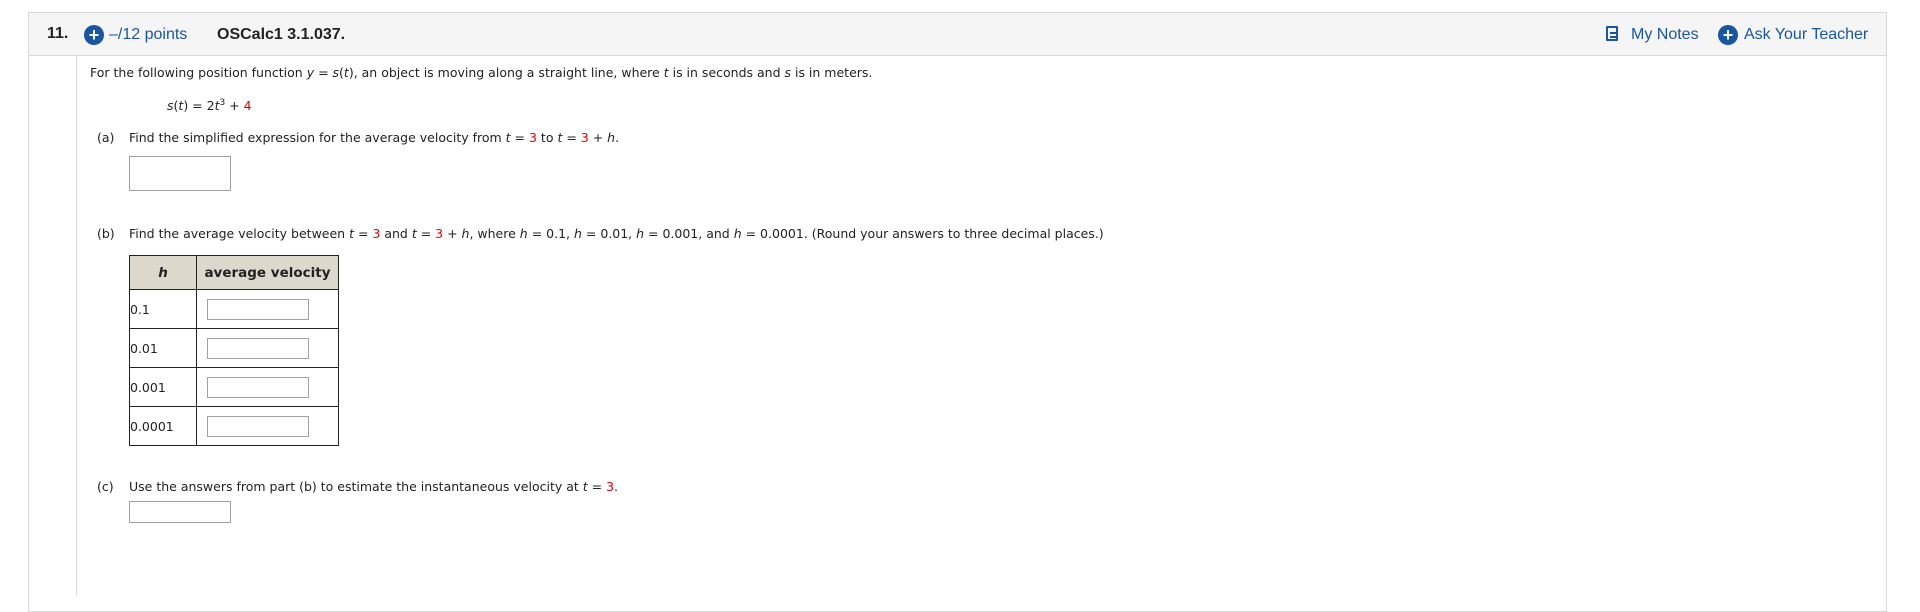  I want to click on part-b-label: (b), so click(106, 233).